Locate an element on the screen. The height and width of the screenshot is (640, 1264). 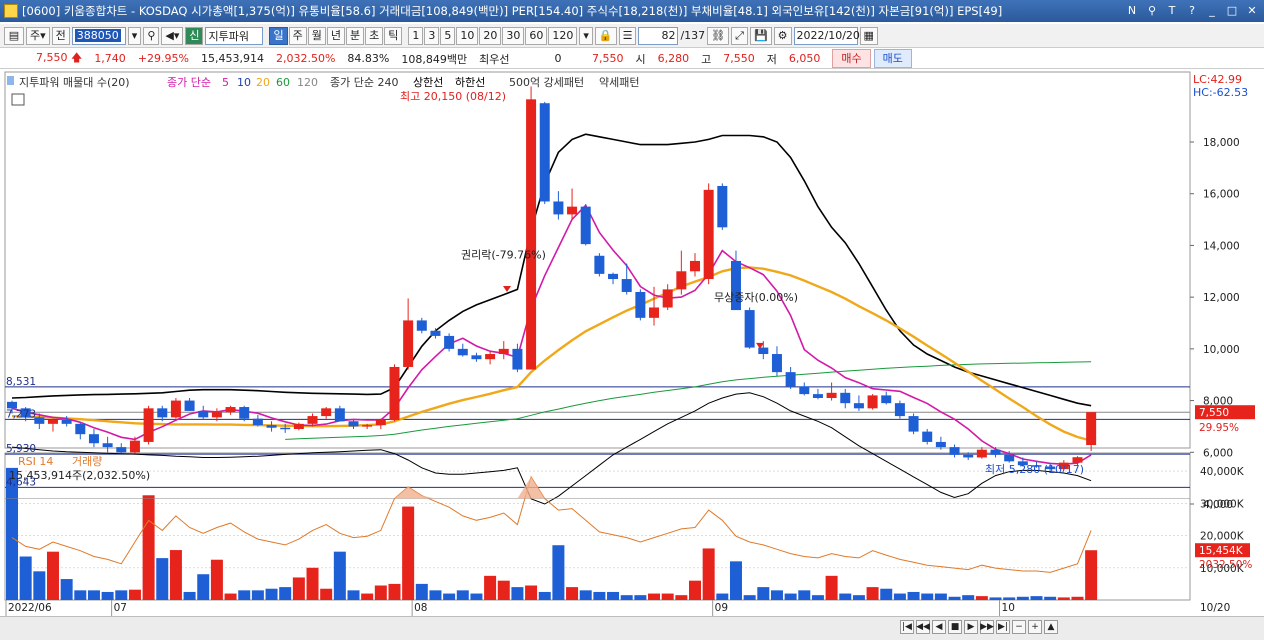
interval-dropdown-button: ▾ is located at coordinates (586, 35).